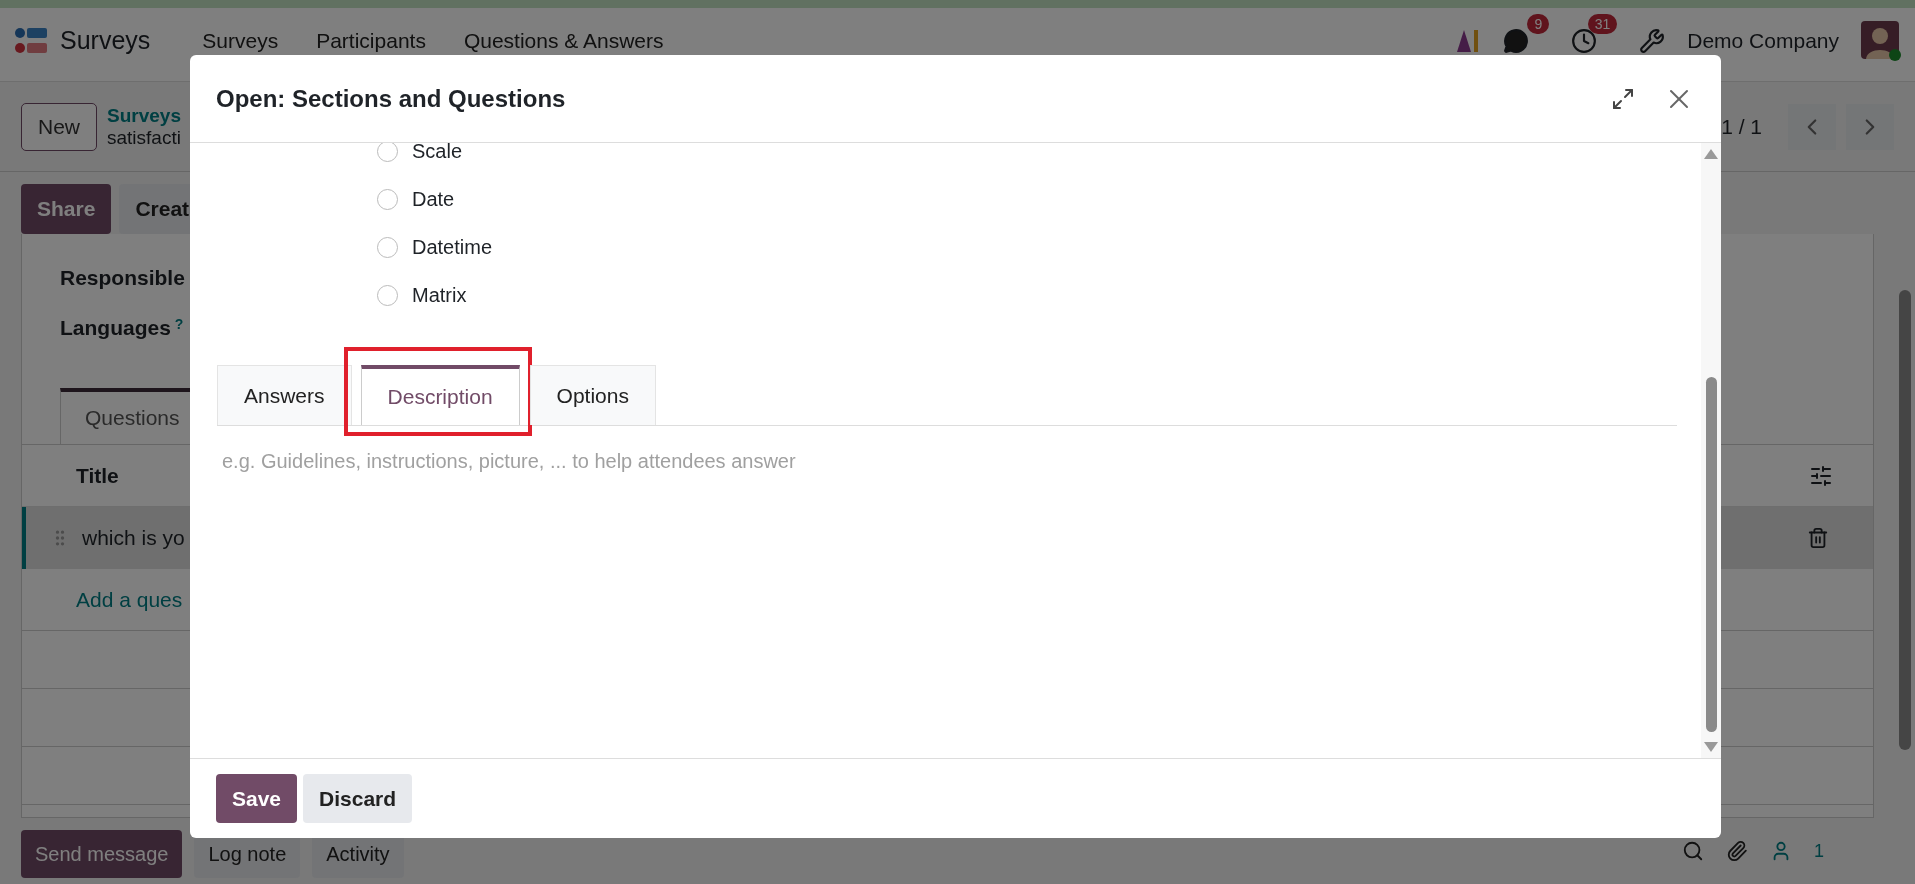 The width and height of the screenshot is (1915, 884). What do you see at coordinates (391, 98) in the screenshot?
I see `dialog-title: Open: Sections and Questions` at bounding box center [391, 98].